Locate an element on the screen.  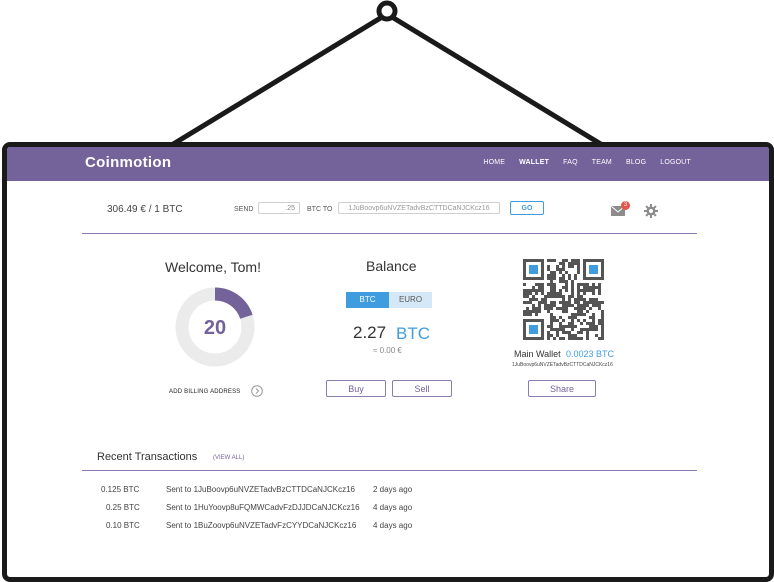
go-button: GO is located at coordinates (527, 208).